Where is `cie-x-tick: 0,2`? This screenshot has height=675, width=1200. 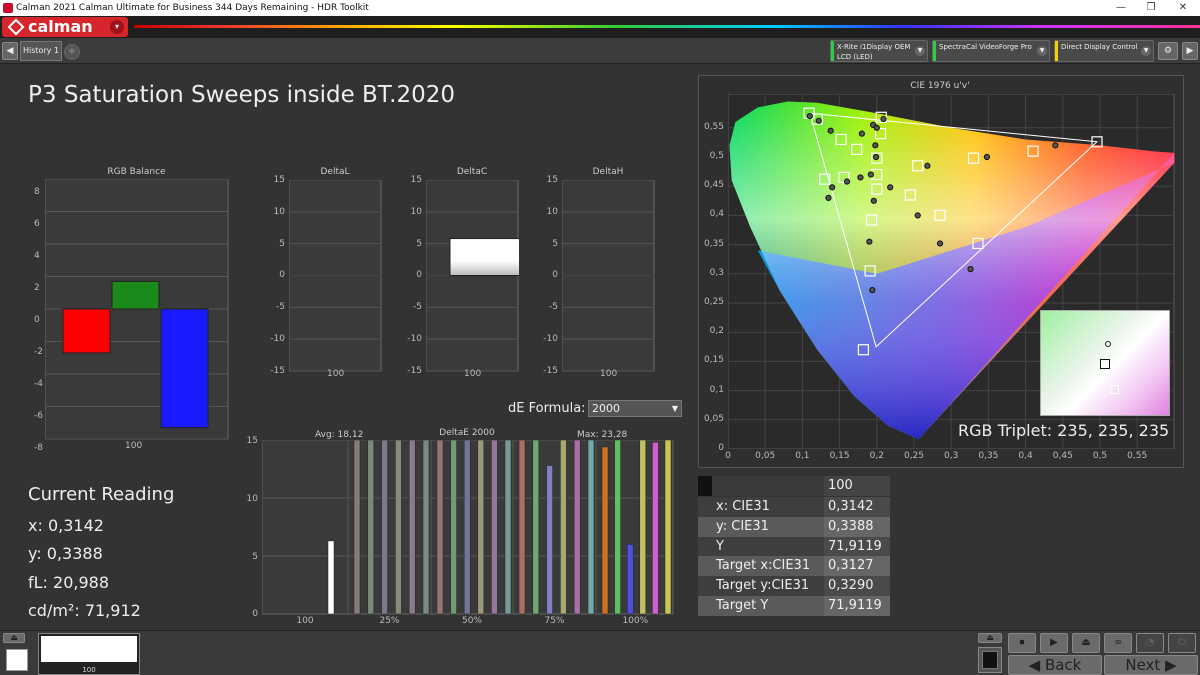
cie-x-tick: 0,2 is located at coordinates (876, 456).